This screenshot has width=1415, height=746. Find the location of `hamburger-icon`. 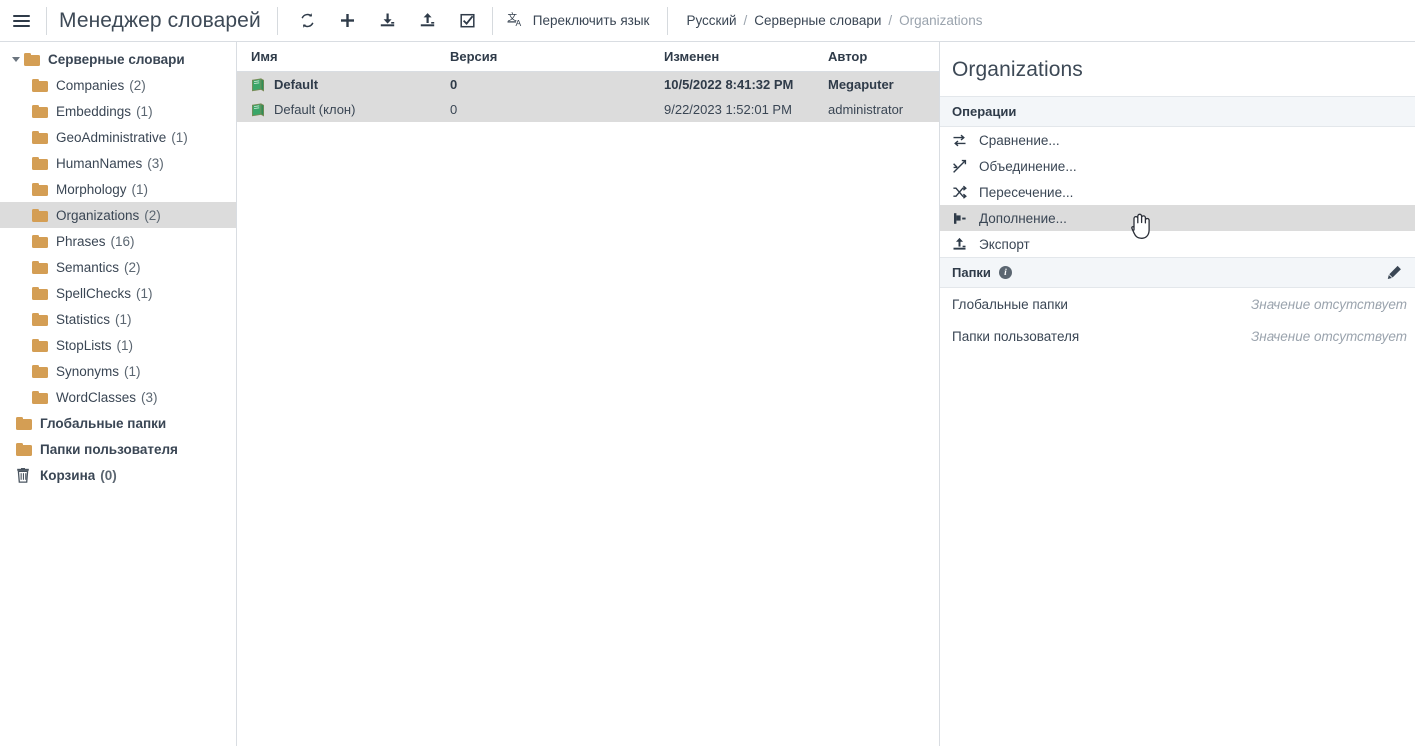

hamburger-icon is located at coordinates (21, 21).